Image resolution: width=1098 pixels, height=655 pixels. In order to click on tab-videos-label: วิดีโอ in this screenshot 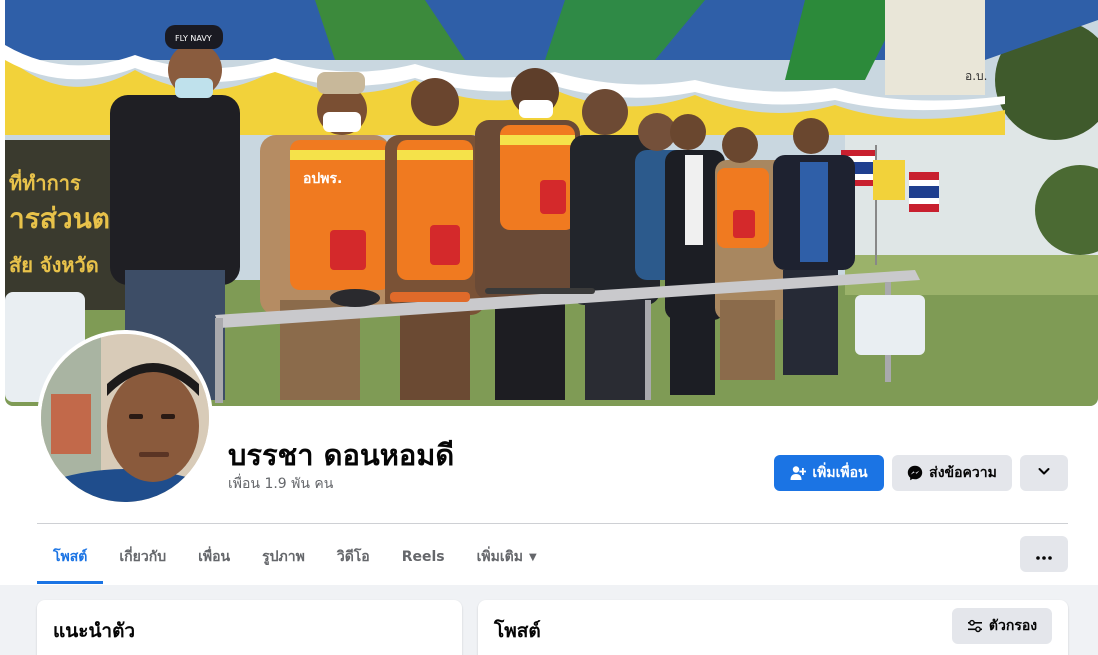, I will do `click(353, 557)`.